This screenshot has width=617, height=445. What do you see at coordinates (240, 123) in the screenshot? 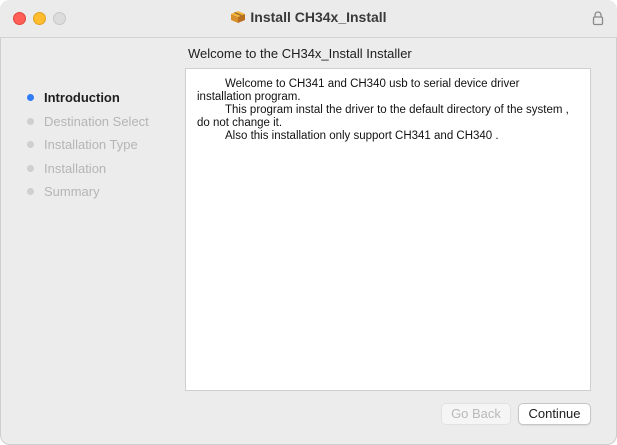
I see `intro-line: do not change it.` at bounding box center [240, 123].